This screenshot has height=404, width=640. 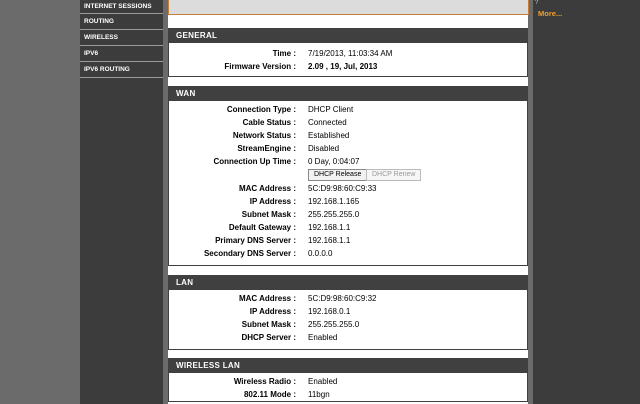 What do you see at coordinates (323, 381) in the screenshot?
I see `wireless-radio-value: Enabled` at bounding box center [323, 381].